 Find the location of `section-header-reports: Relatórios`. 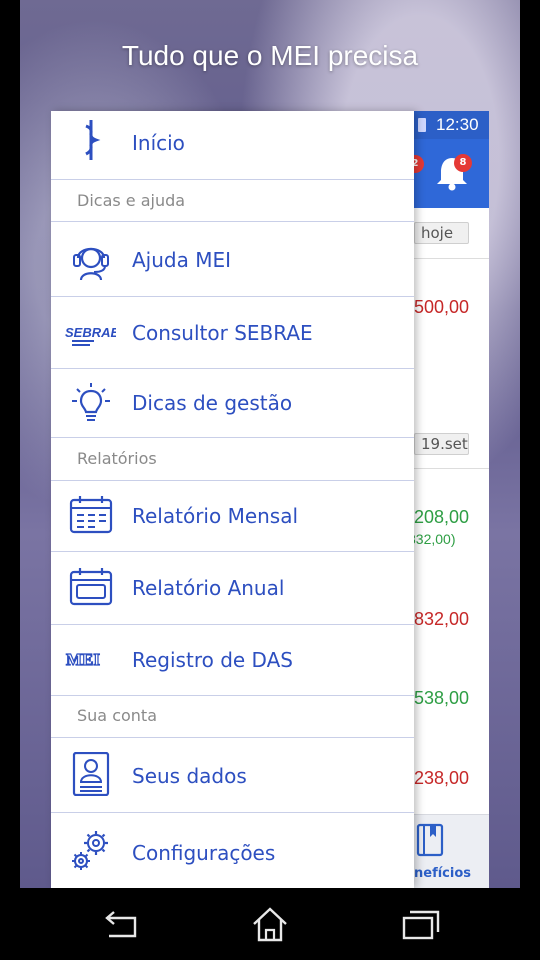

section-header-reports: Relatórios is located at coordinates (232, 459).